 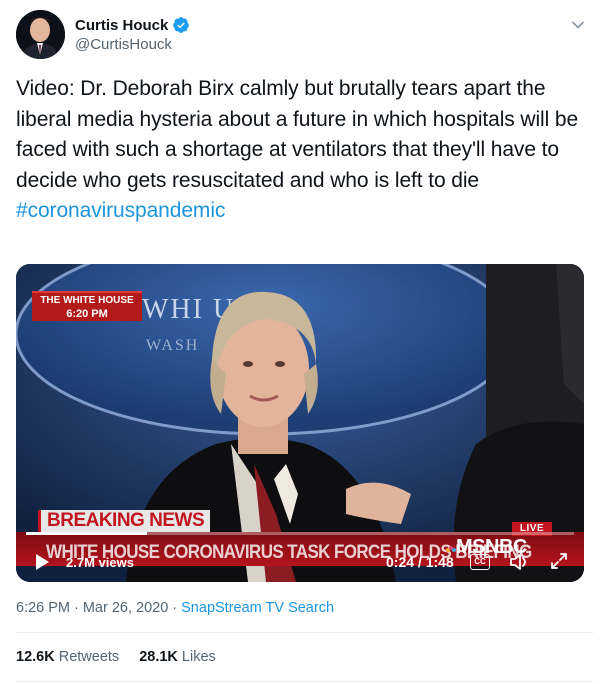 I want to click on network-location-bug: THE WHITE HOUSE 6:20 PM, so click(x=87, y=306).